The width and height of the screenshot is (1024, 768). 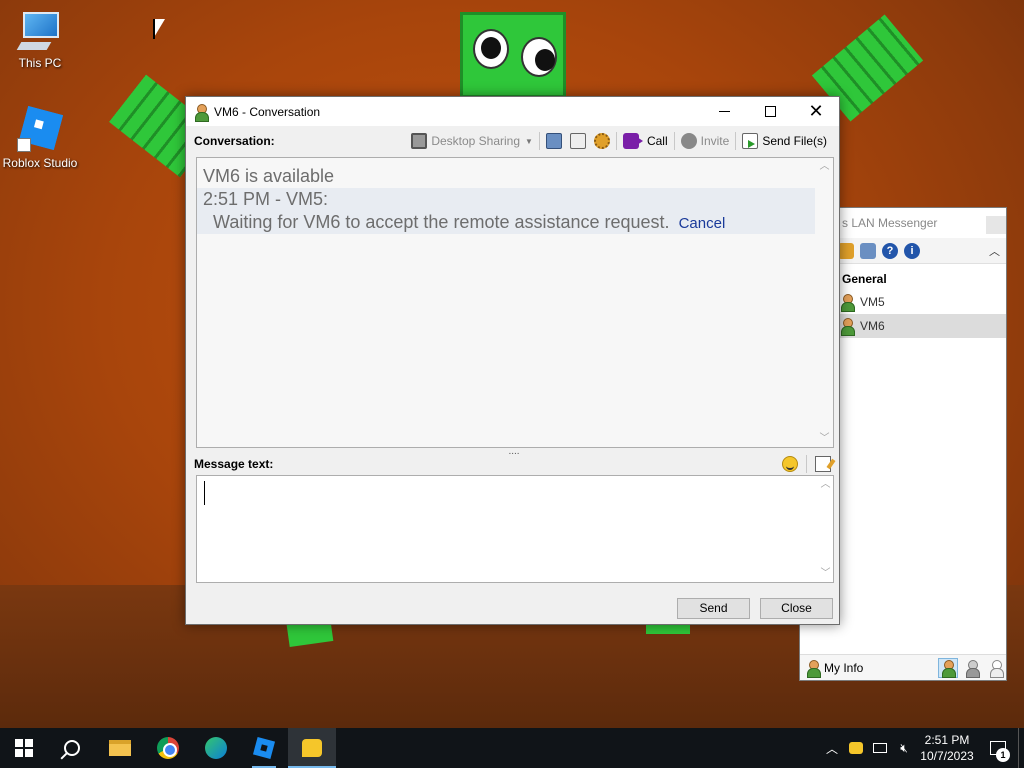 I want to click on wallpaper-eye-left, so click(x=491, y=49).